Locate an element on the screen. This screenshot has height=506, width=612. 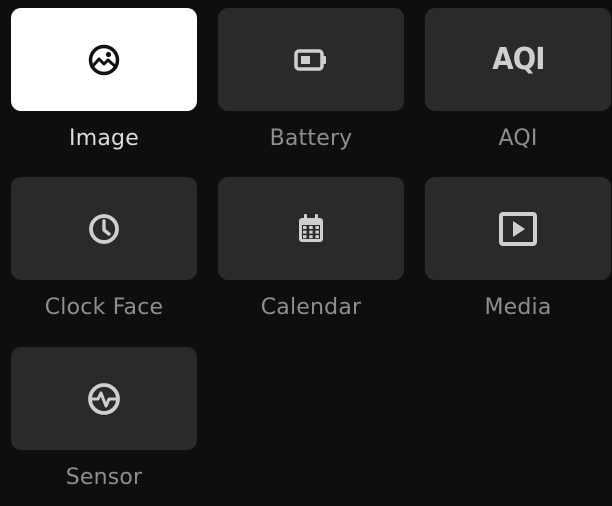
aqi-icon: AQI is located at coordinates (518, 59).